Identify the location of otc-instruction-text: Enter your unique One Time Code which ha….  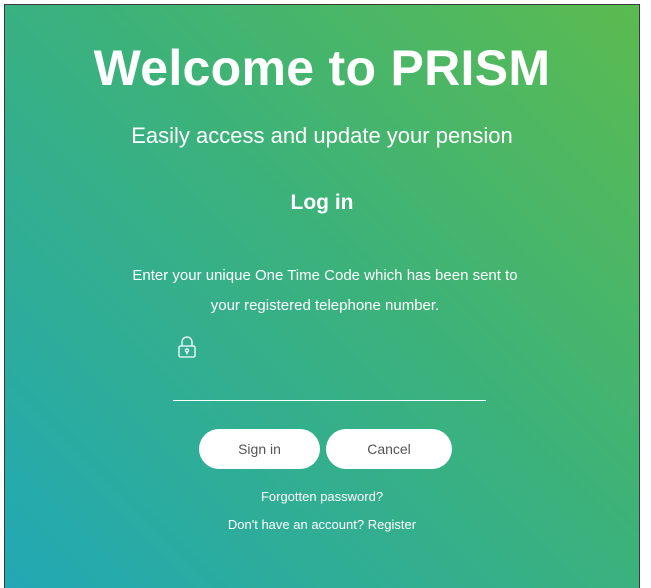
(325, 290).